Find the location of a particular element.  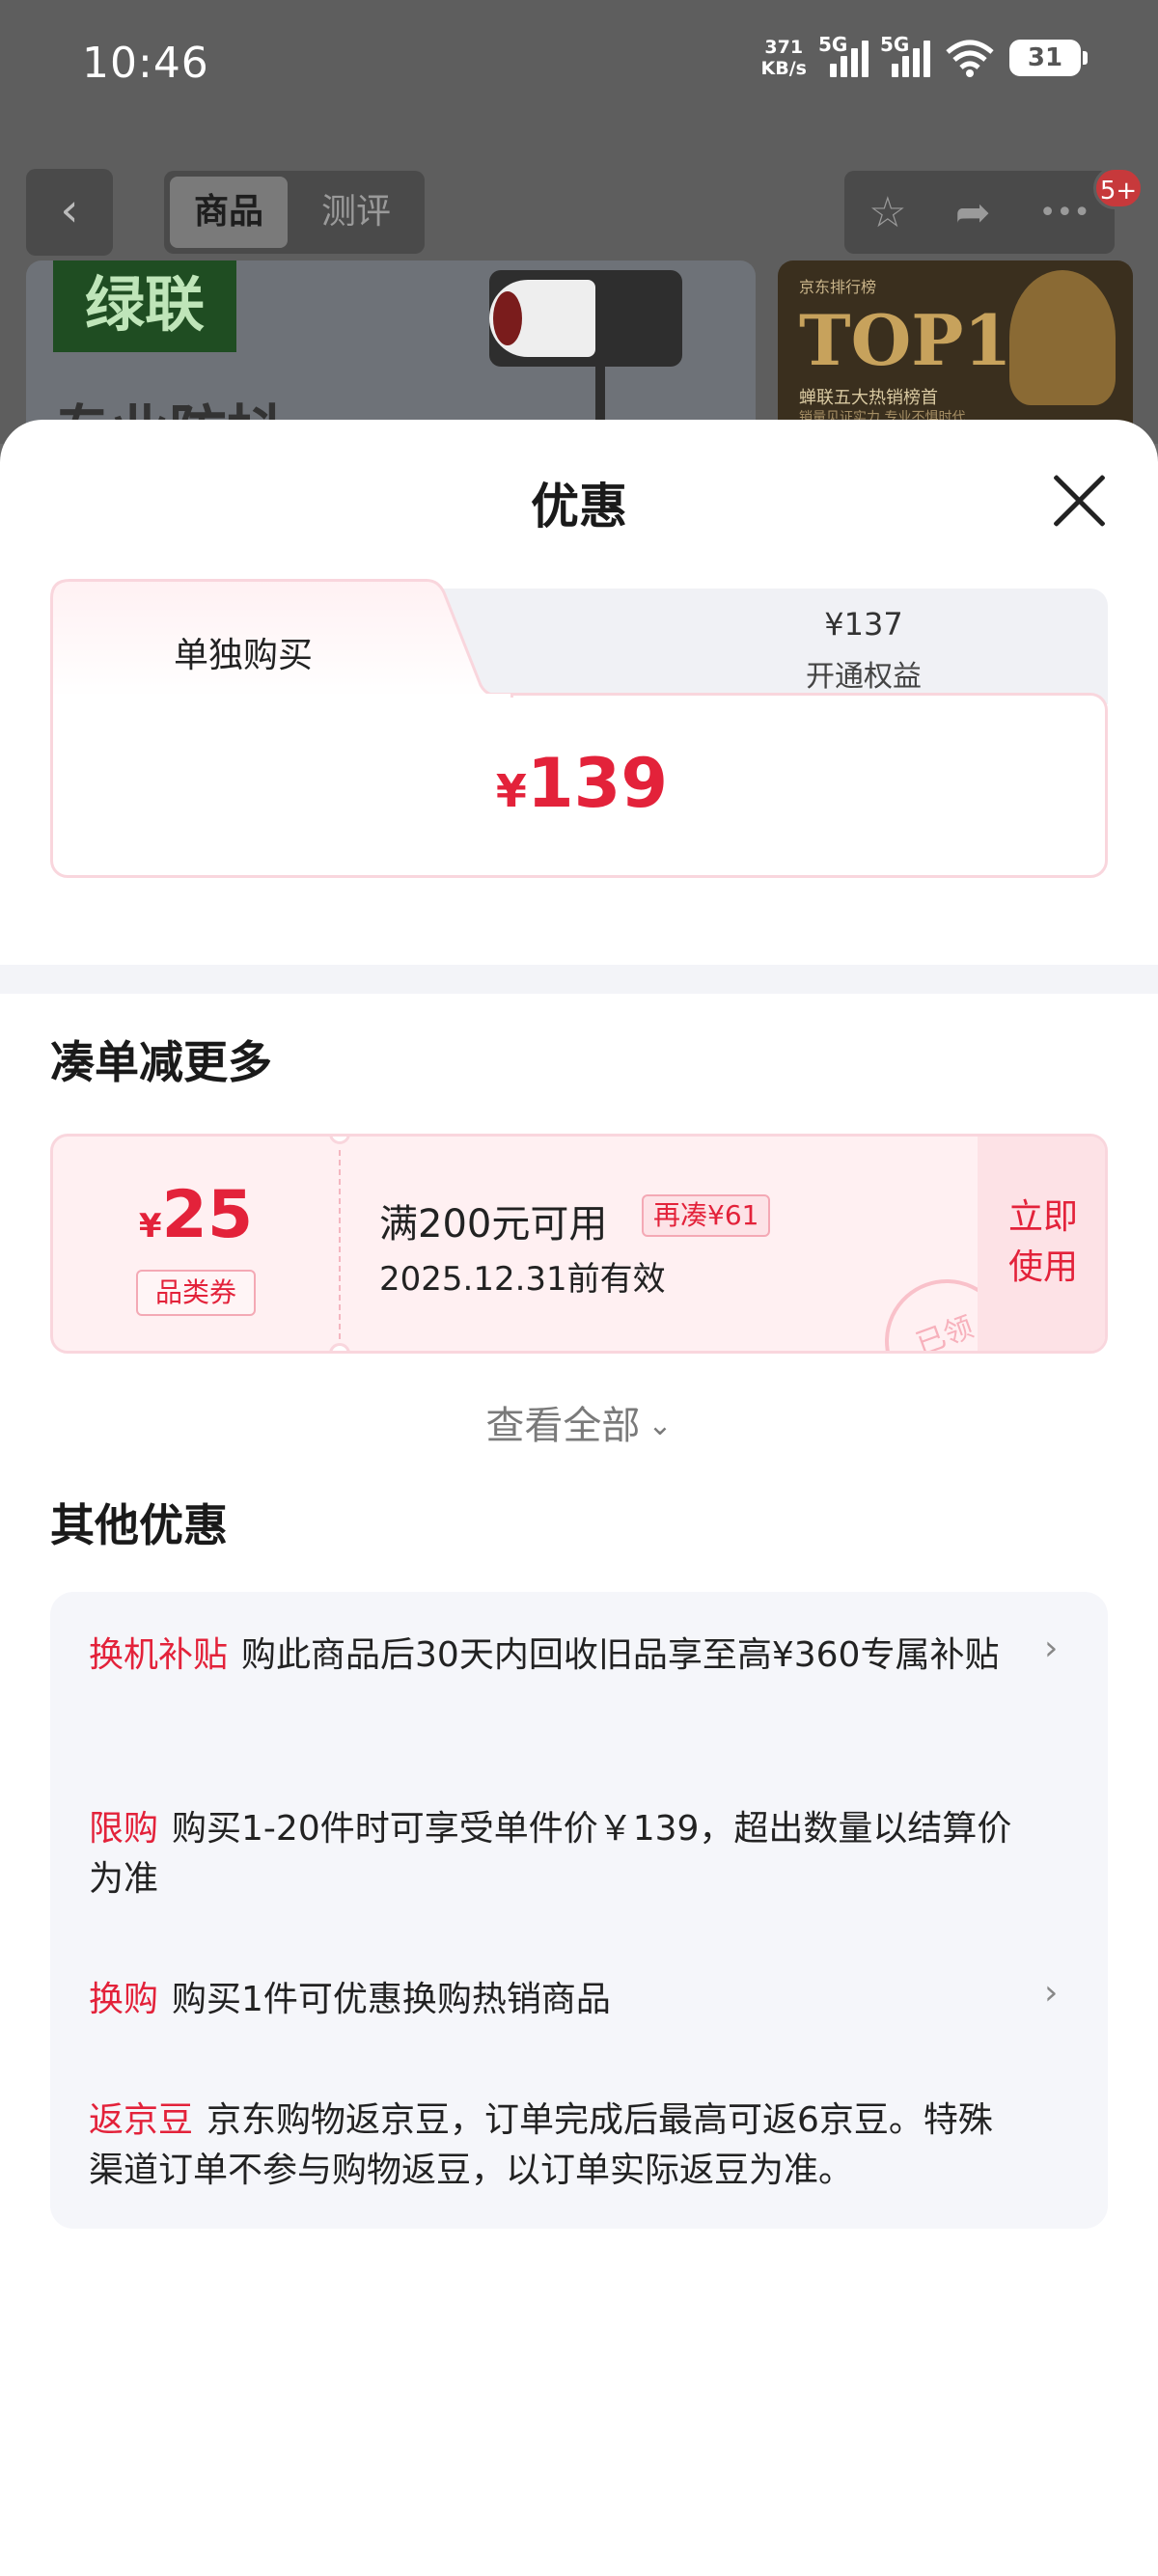

chevron-down-icon: ⌄ is located at coordinates (660, 1425).